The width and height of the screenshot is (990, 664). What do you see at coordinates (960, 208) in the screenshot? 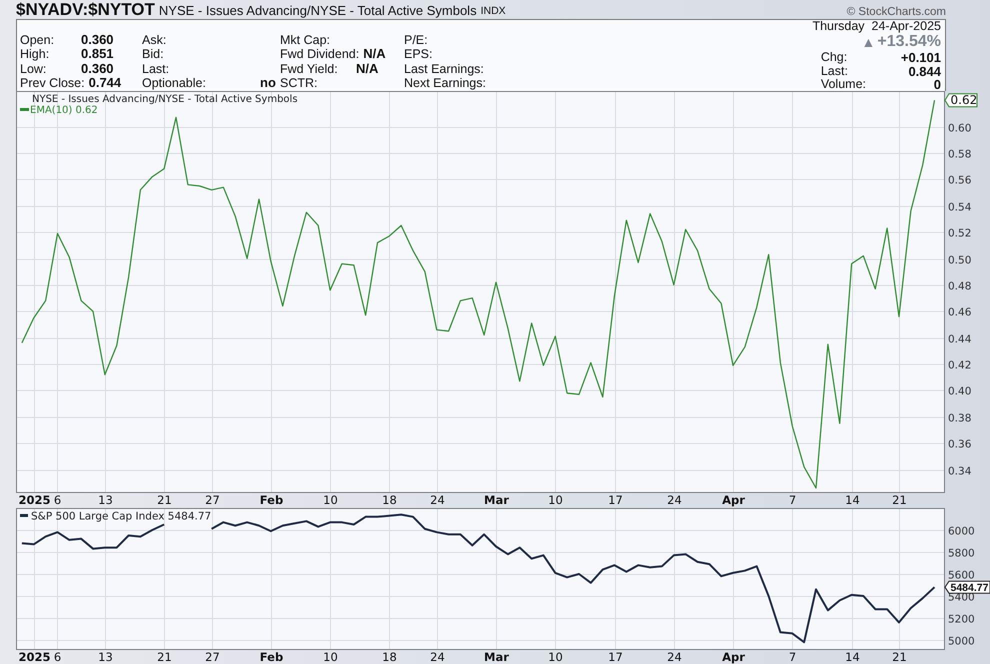
I see `axis-label: 0.54` at bounding box center [960, 208].